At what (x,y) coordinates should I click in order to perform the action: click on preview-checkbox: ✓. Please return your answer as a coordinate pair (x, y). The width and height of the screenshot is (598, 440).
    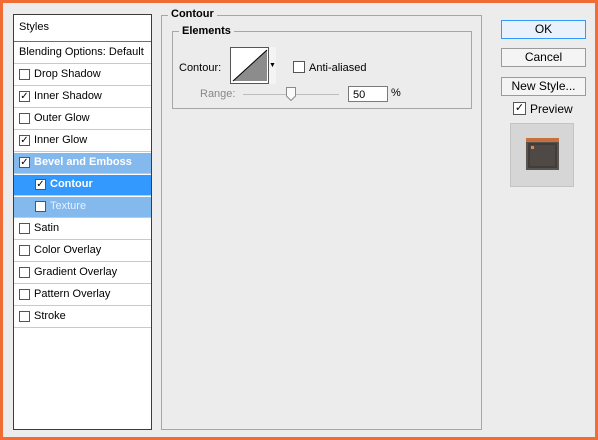
    Looking at the image, I should click on (519, 108).